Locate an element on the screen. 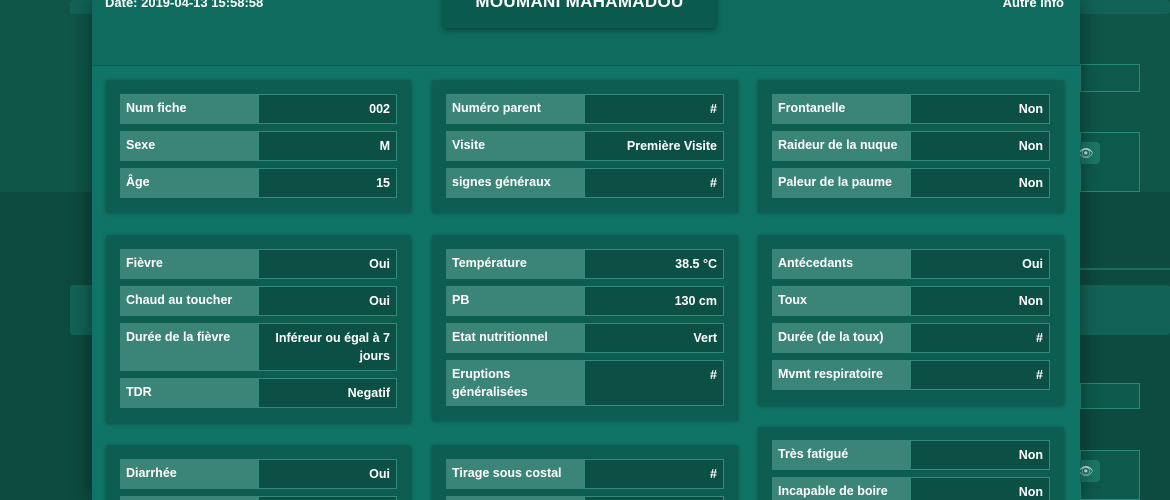 Image resolution: width=1170 pixels, height=500 pixels. background-divider is located at coordinates (1125, 269).